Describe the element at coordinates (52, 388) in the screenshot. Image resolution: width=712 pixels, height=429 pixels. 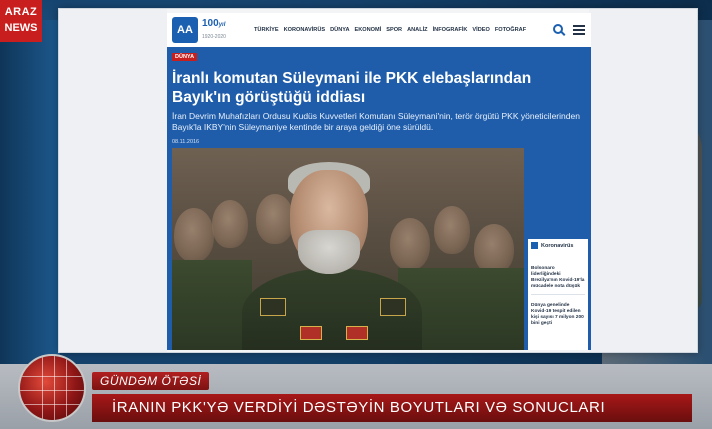
I see `globe-icon` at that location.